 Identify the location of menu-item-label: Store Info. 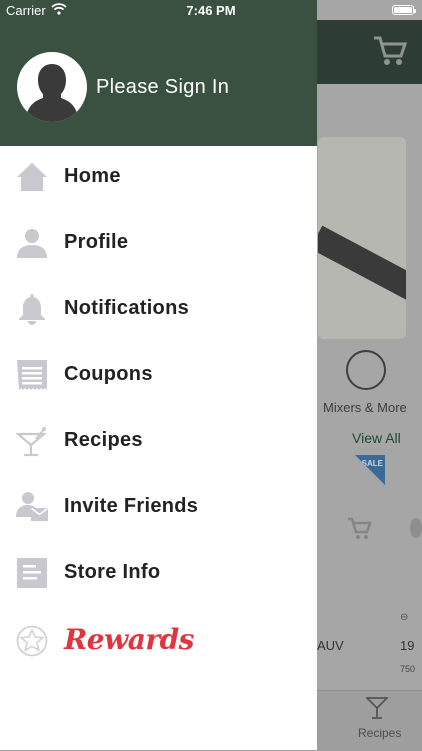
(112, 572).